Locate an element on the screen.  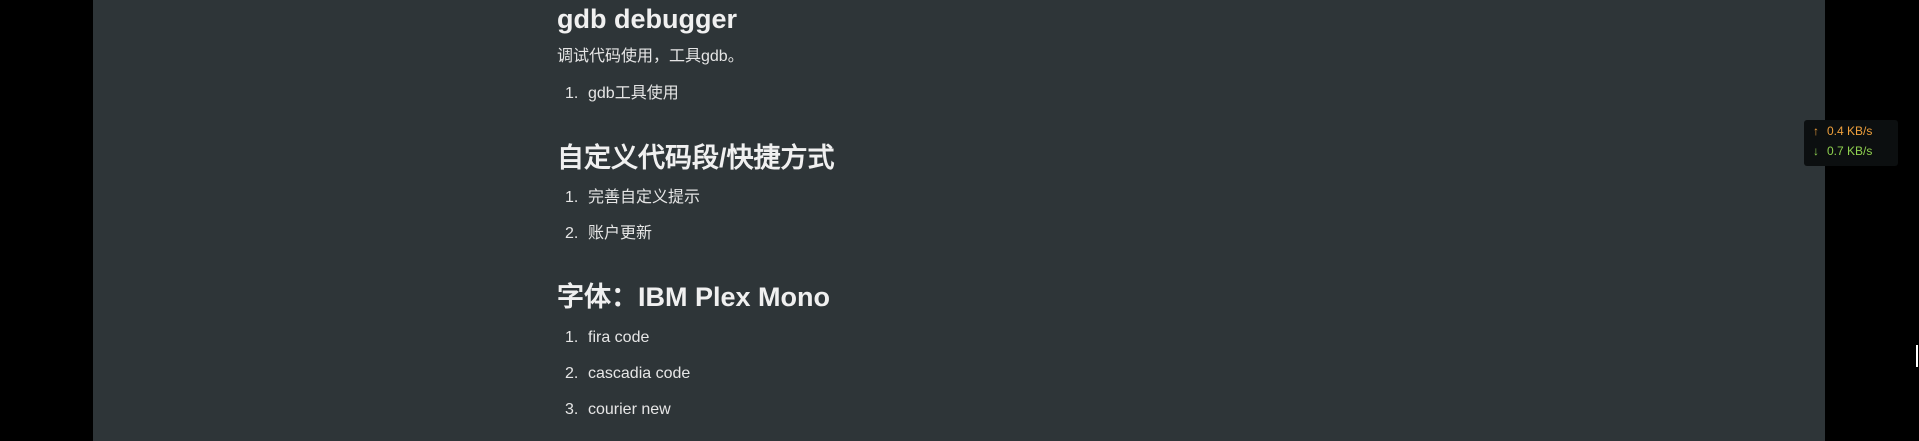
list-item: 1. fira code is located at coordinates (757, 338).